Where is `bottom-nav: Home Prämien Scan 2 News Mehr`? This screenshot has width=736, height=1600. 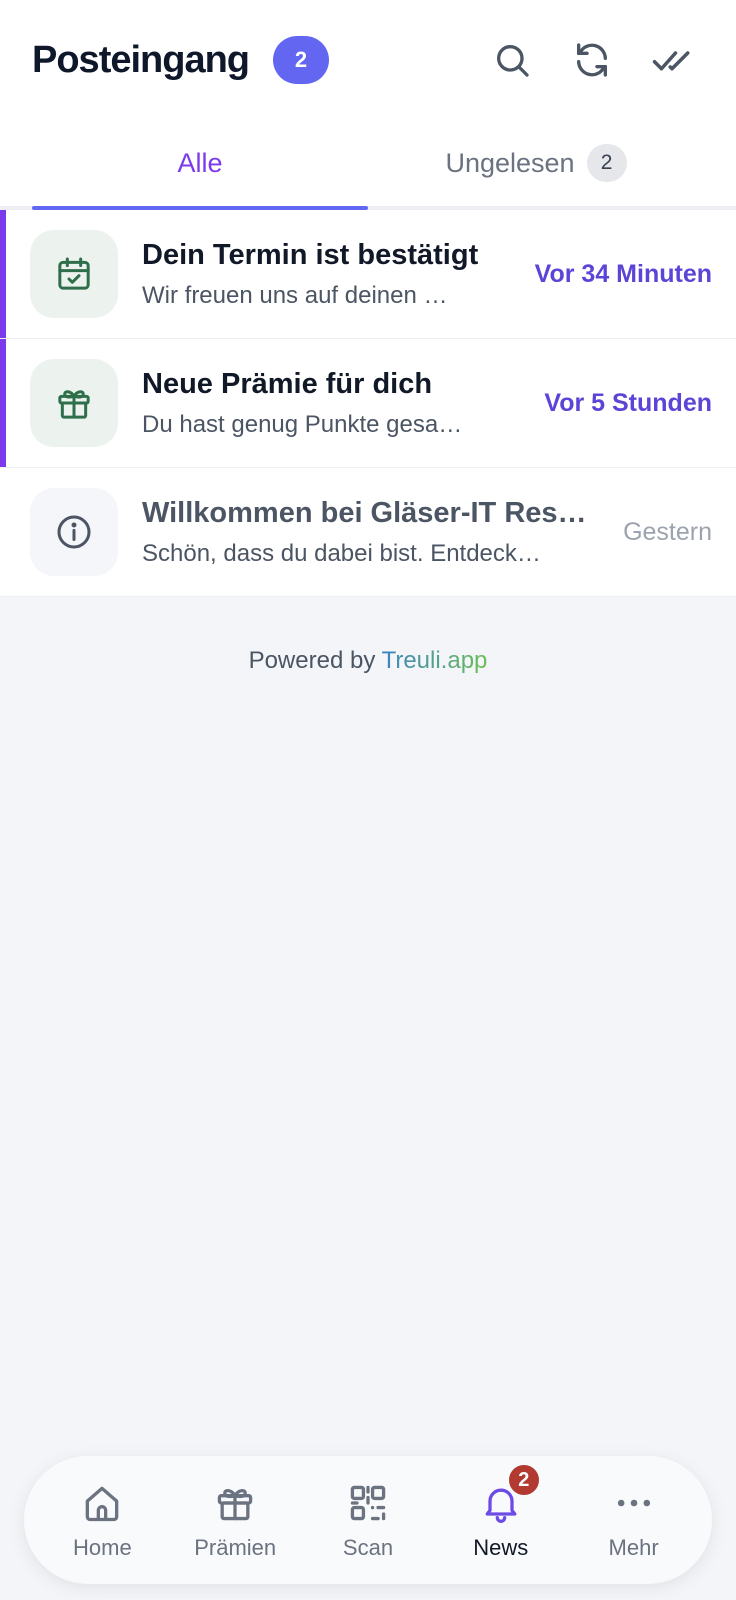
bottom-nav: Home Prämien Scan 2 News Mehr is located at coordinates (368, 1520).